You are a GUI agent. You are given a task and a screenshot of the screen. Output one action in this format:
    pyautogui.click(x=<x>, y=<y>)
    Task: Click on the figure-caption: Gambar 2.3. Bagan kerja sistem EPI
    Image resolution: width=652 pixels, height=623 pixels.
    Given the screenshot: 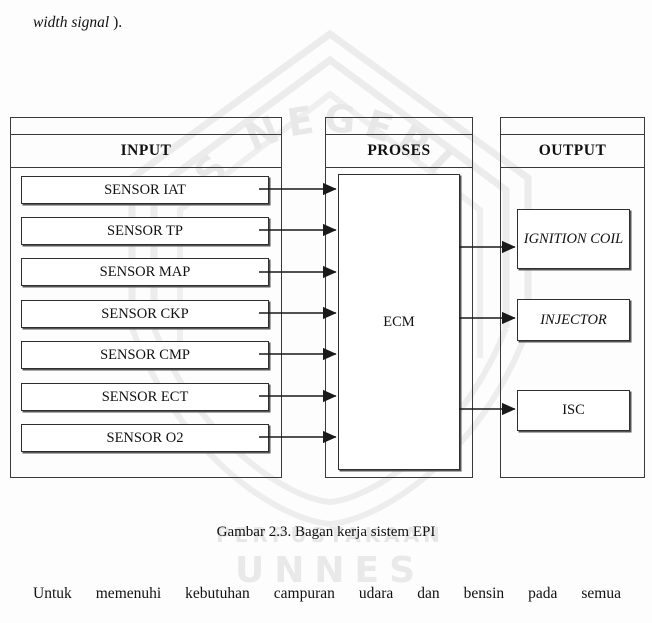 What is the action you would take?
    pyautogui.click(x=326, y=532)
    